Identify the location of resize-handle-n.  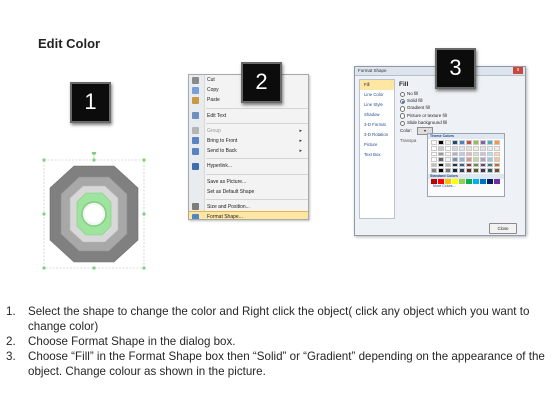
(94, 160).